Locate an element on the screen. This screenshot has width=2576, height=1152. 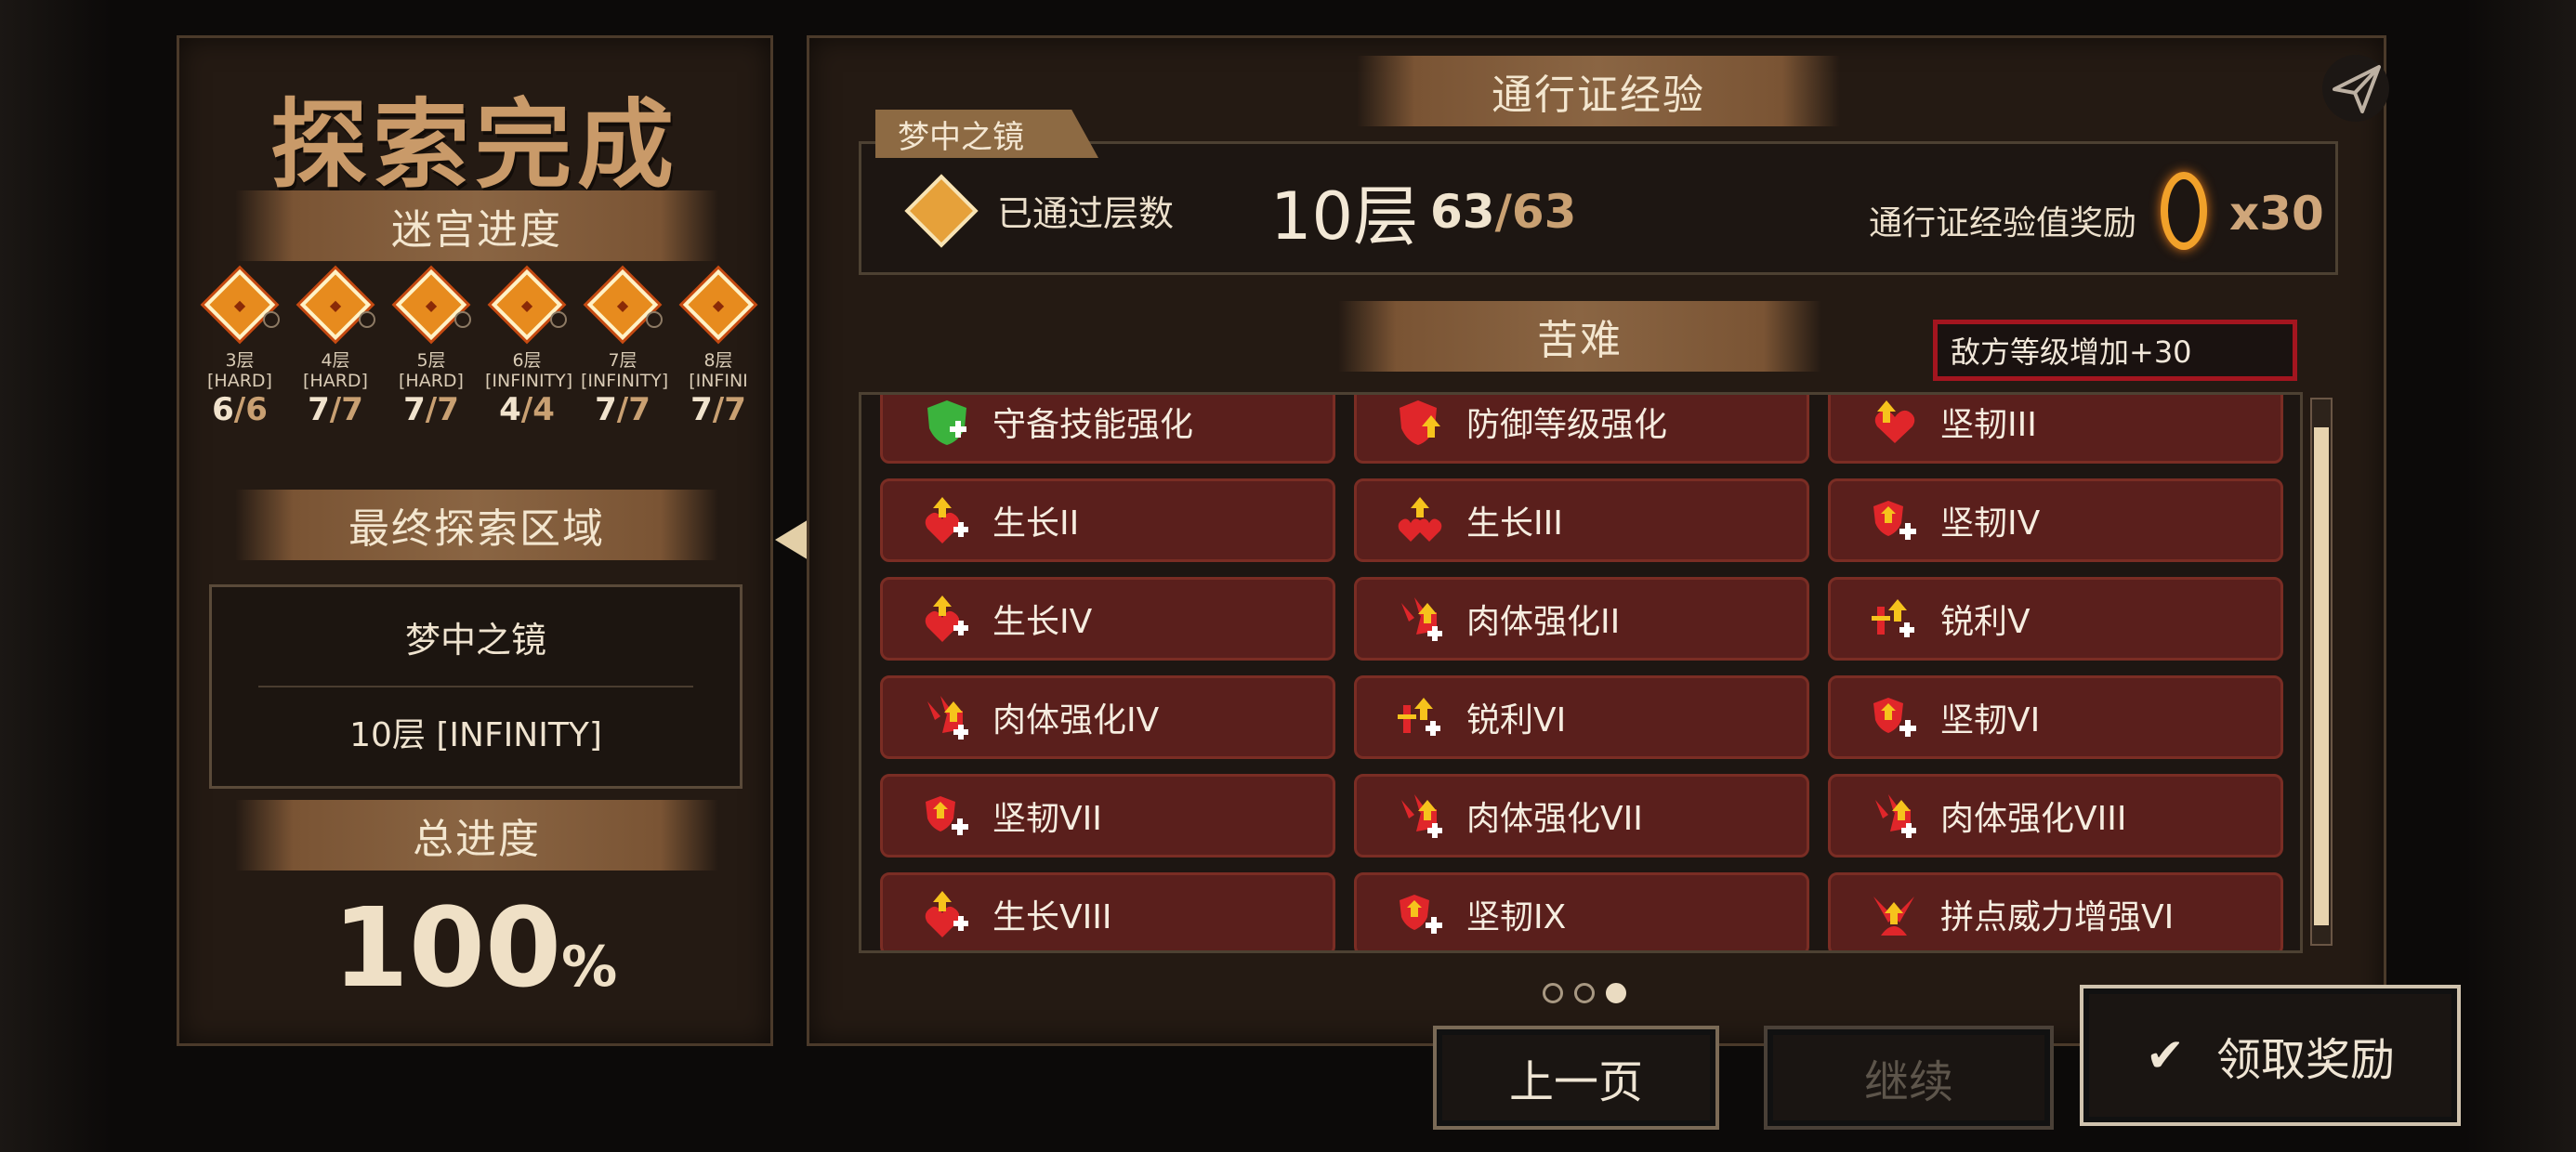
total-progress-banner: 总进度 is located at coordinates (476, 835).